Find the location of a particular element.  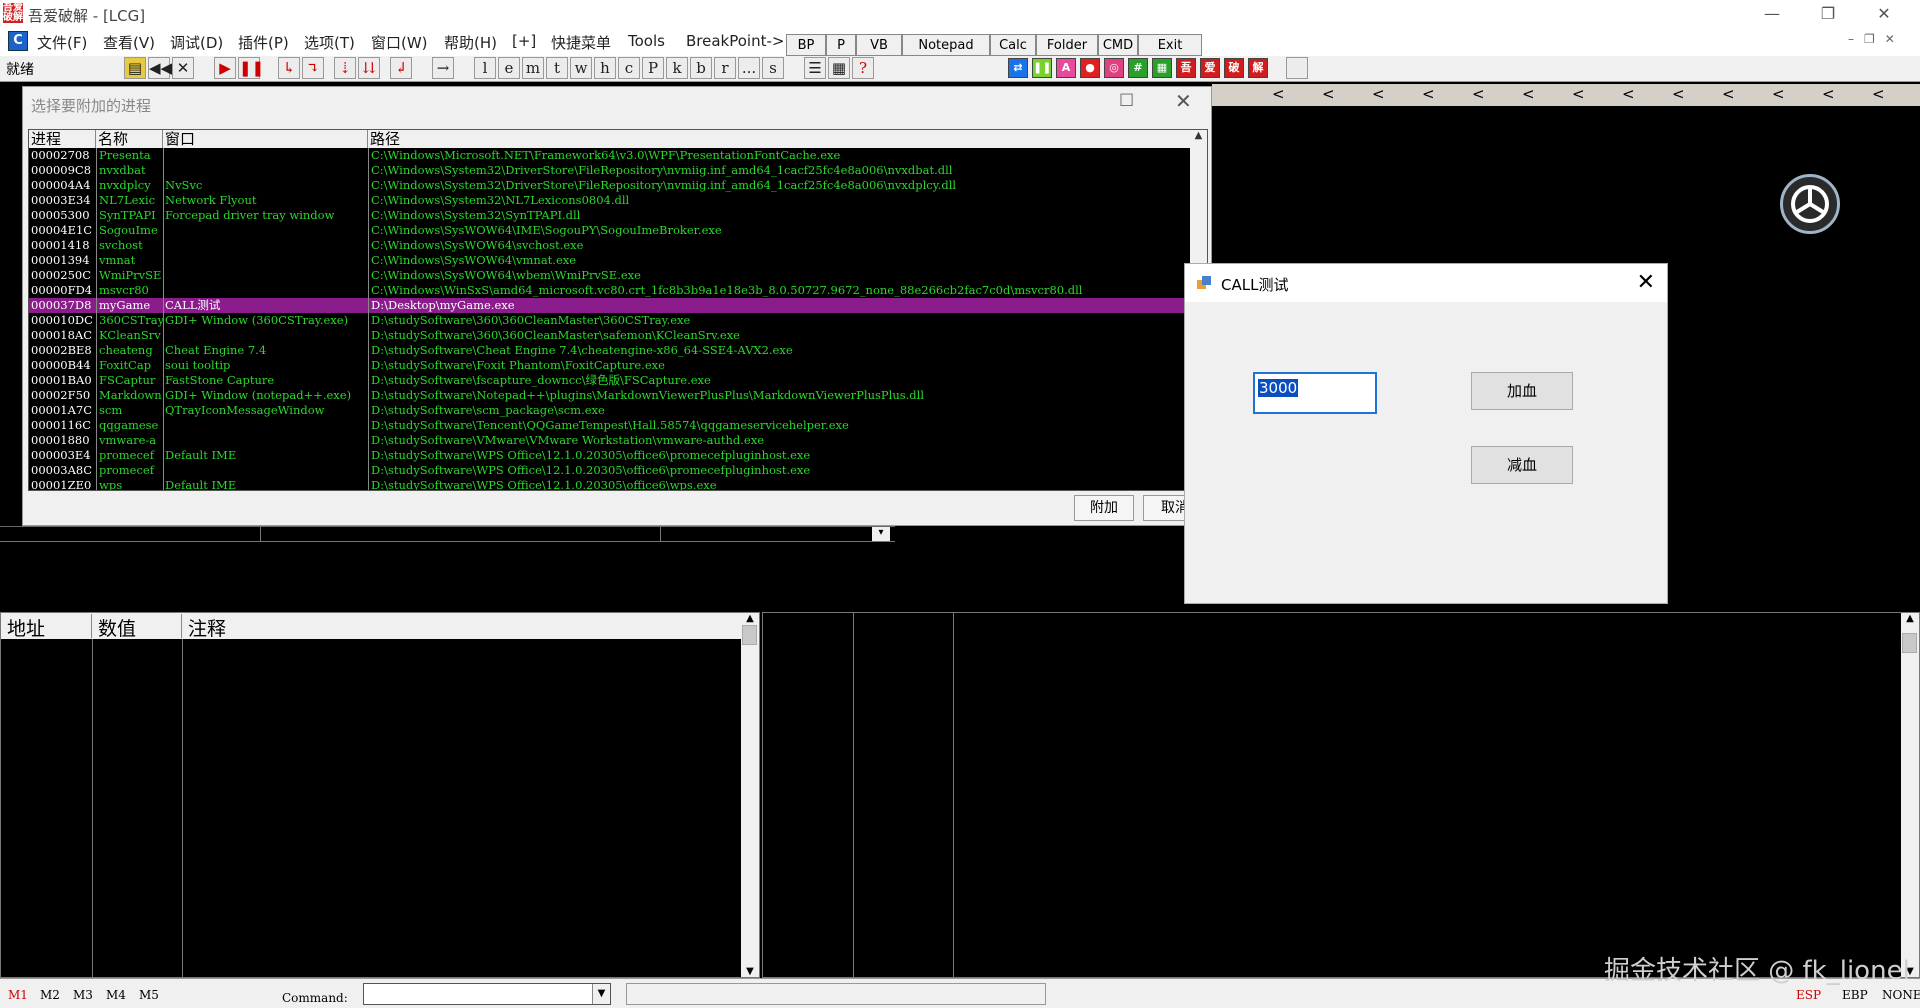

registers-pane: ▾ is located at coordinates (447, 568).